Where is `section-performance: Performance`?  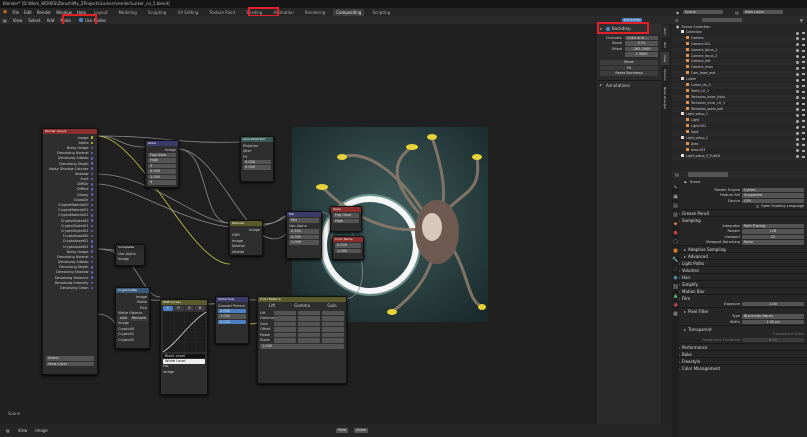 section-performance: Performance is located at coordinates (739, 346).